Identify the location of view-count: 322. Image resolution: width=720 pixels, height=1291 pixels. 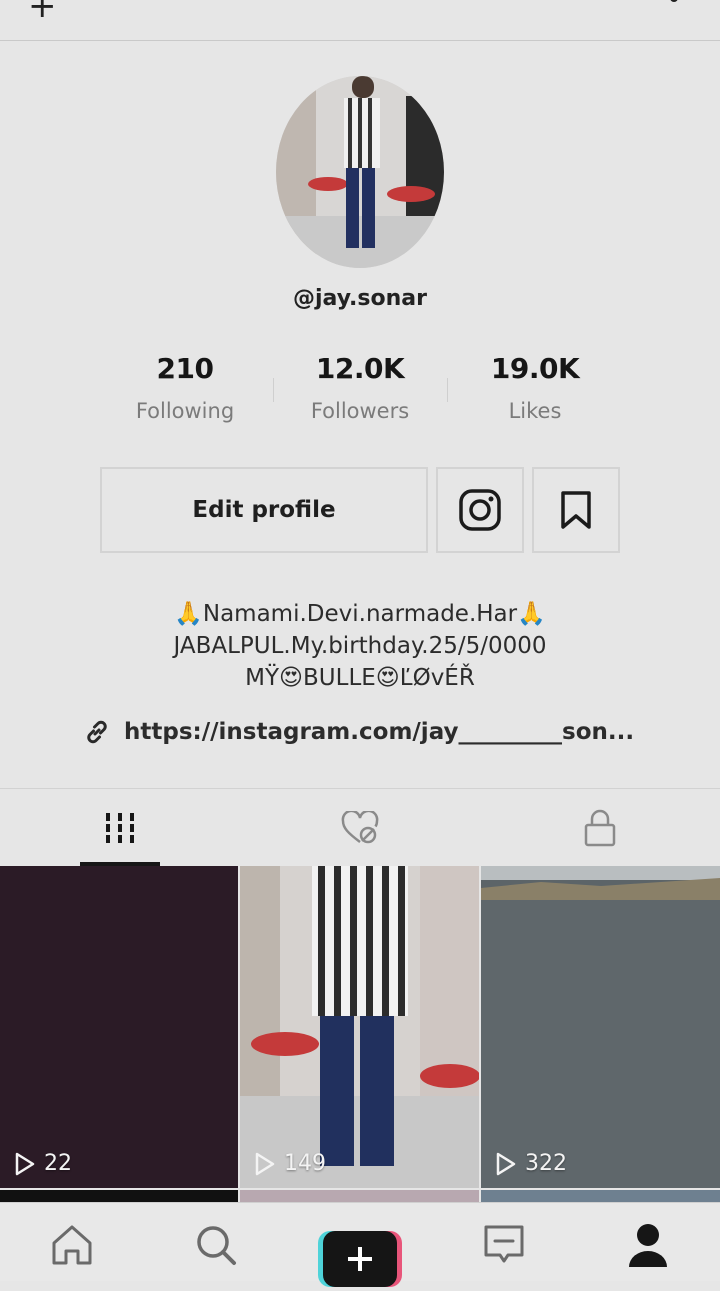
(531, 1163).